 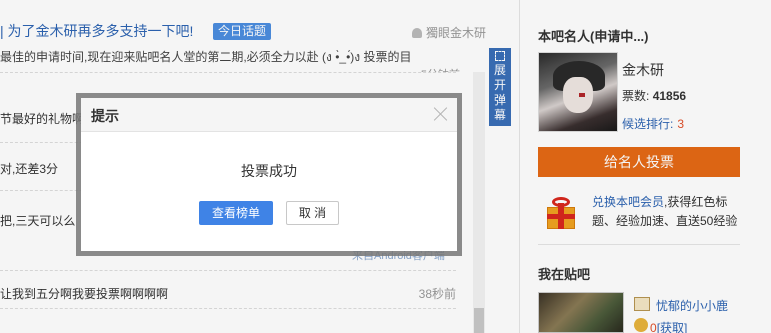 I want to click on view-ranking-button: 查看榜单, so click(x=236, y=213).